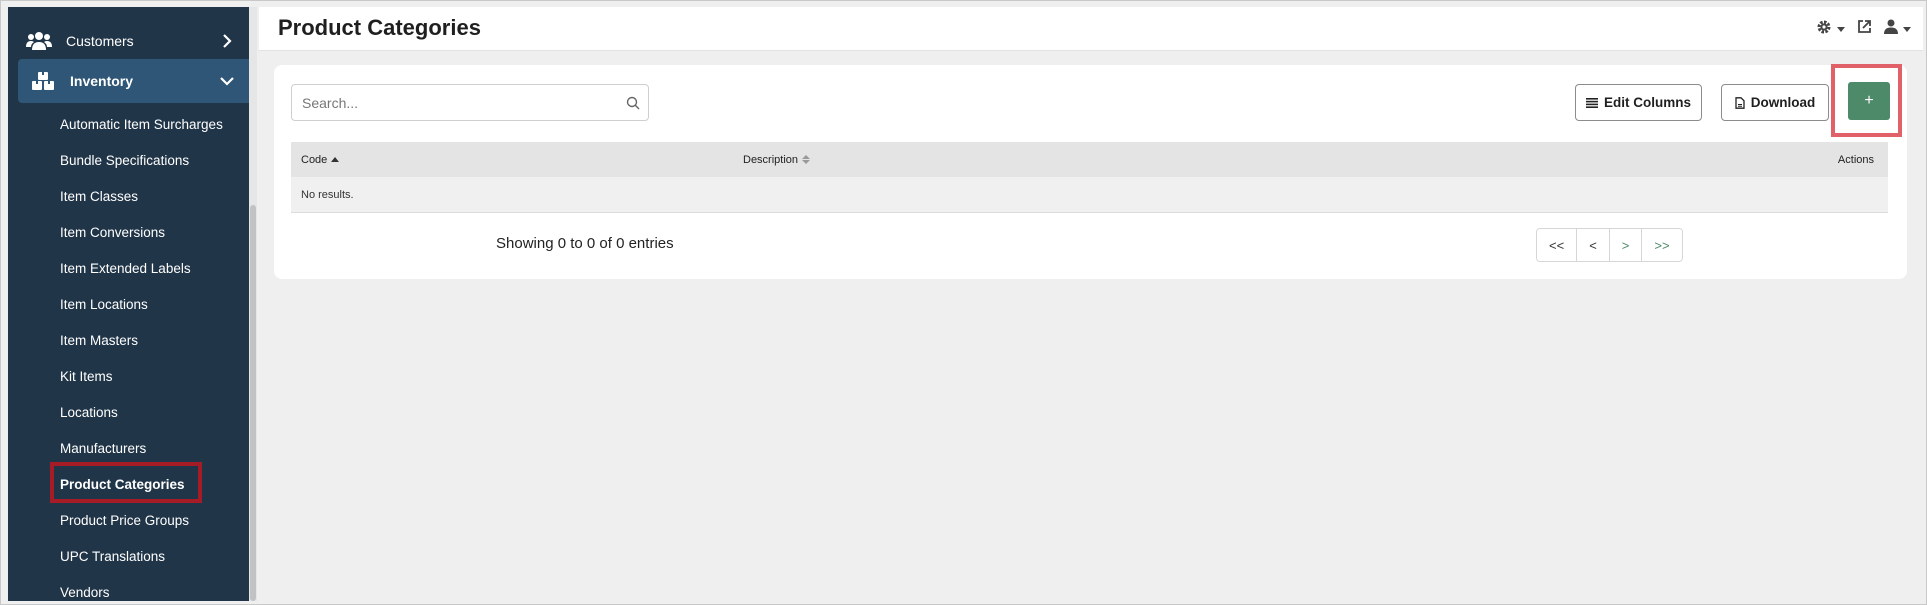  I want to click on sidebar-item-item-classes: Item Classes, so click(128, 197).